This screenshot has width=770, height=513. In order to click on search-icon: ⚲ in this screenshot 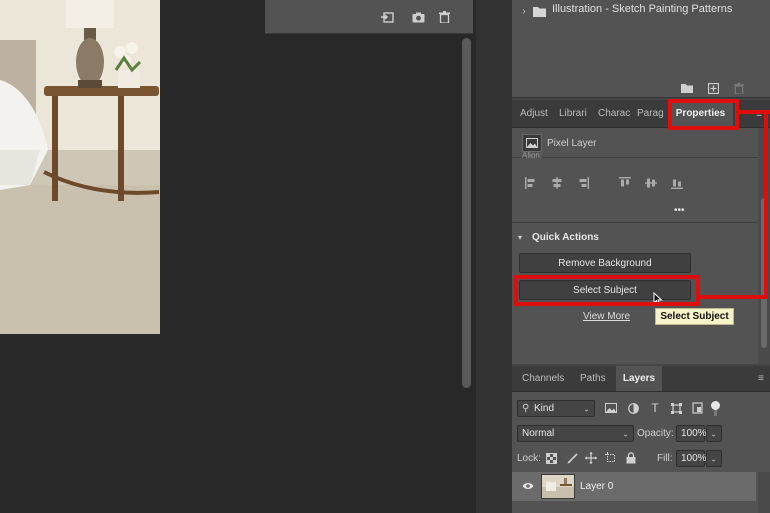, I will do `click(526, 408)`.